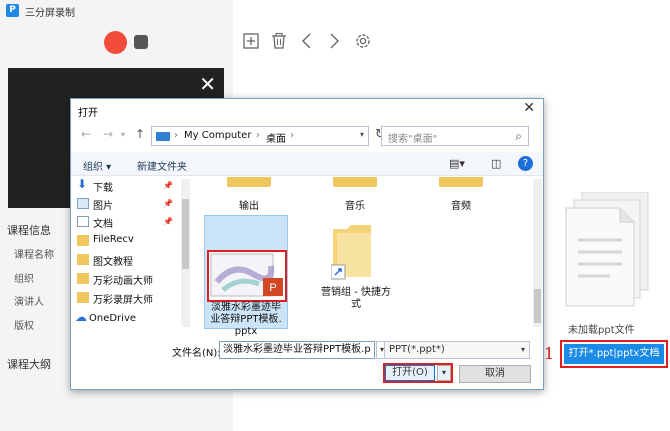  I want to click on address-sep-icon-2: ›, so click(258, 135).